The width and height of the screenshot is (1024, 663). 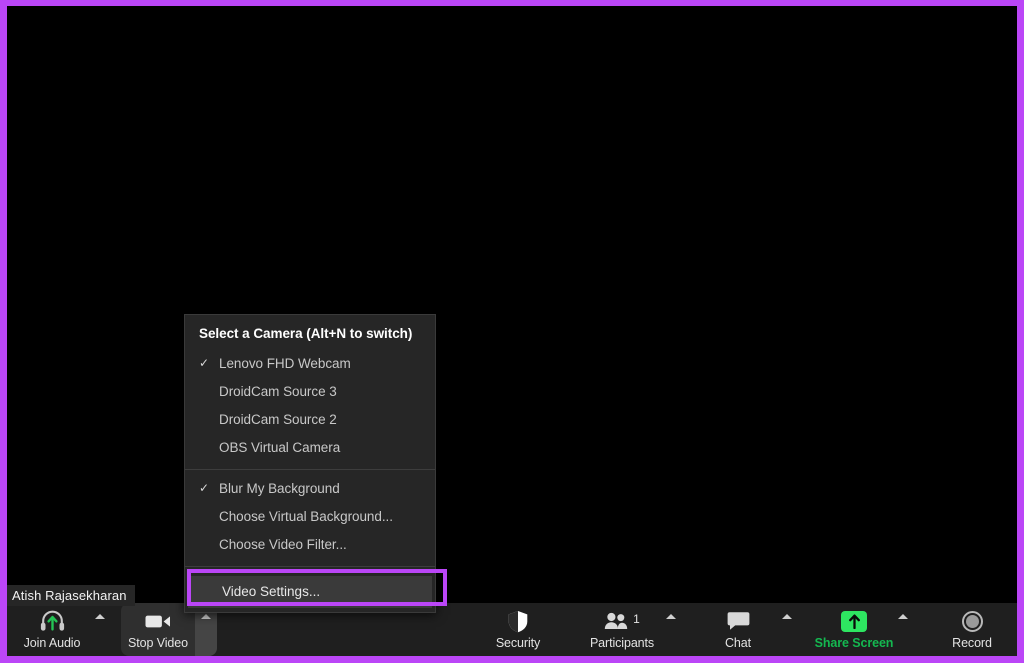 I want to click on join-audio-button: Join Audio, so click(x=52, y=629).